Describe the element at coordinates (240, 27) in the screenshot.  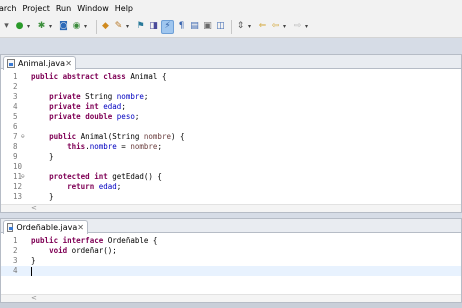
I see `next-annotation-icon: ⇕` at that location.